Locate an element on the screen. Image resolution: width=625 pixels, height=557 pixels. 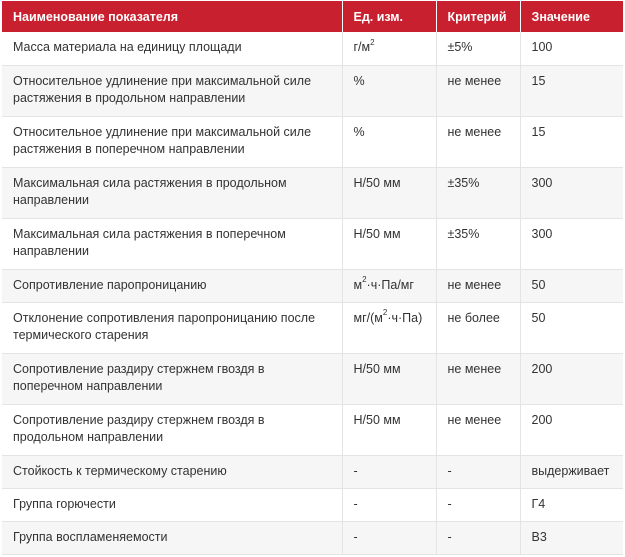
cell-criterion: не более is located at coordinates (478, 328).